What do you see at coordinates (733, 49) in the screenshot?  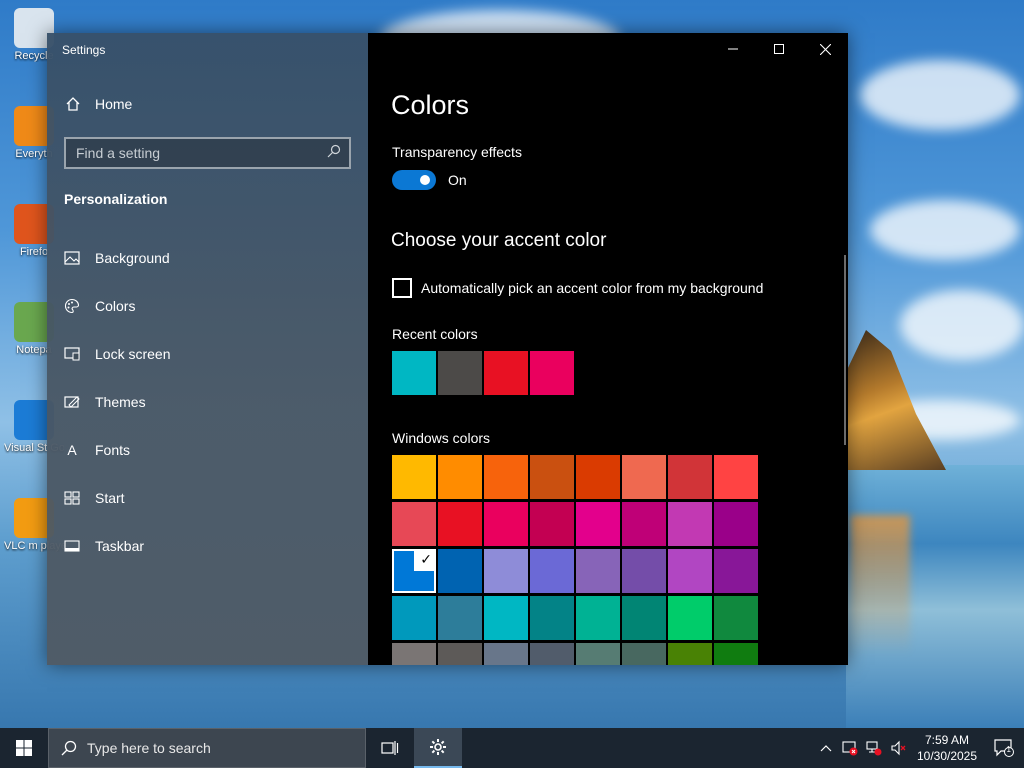 I see `minimize-button` at bounding box center [733, 49].